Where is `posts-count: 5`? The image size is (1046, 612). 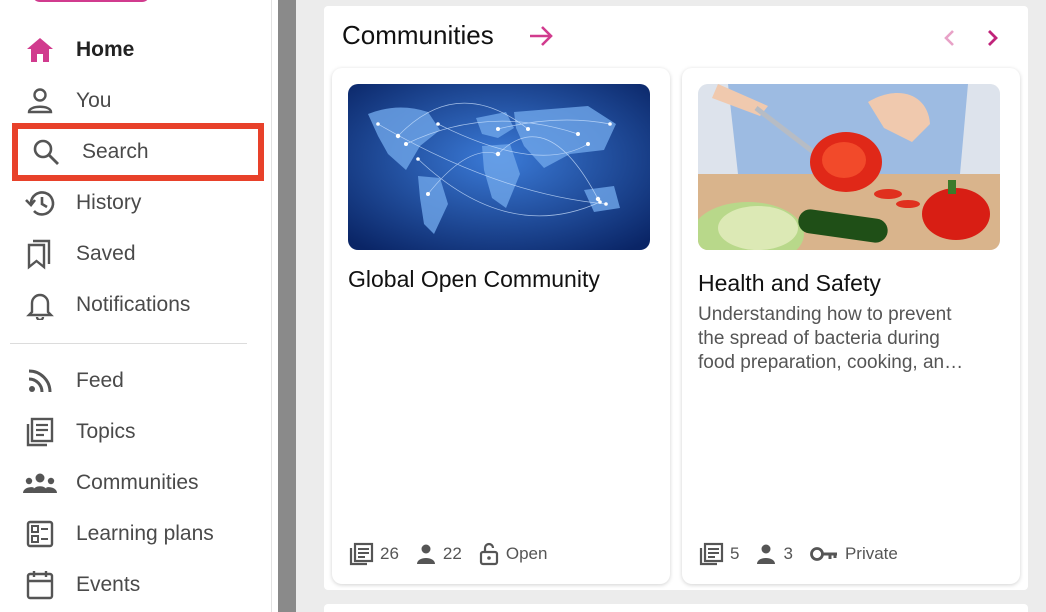 posts-count: 5 is located at coordinates (735, 553).